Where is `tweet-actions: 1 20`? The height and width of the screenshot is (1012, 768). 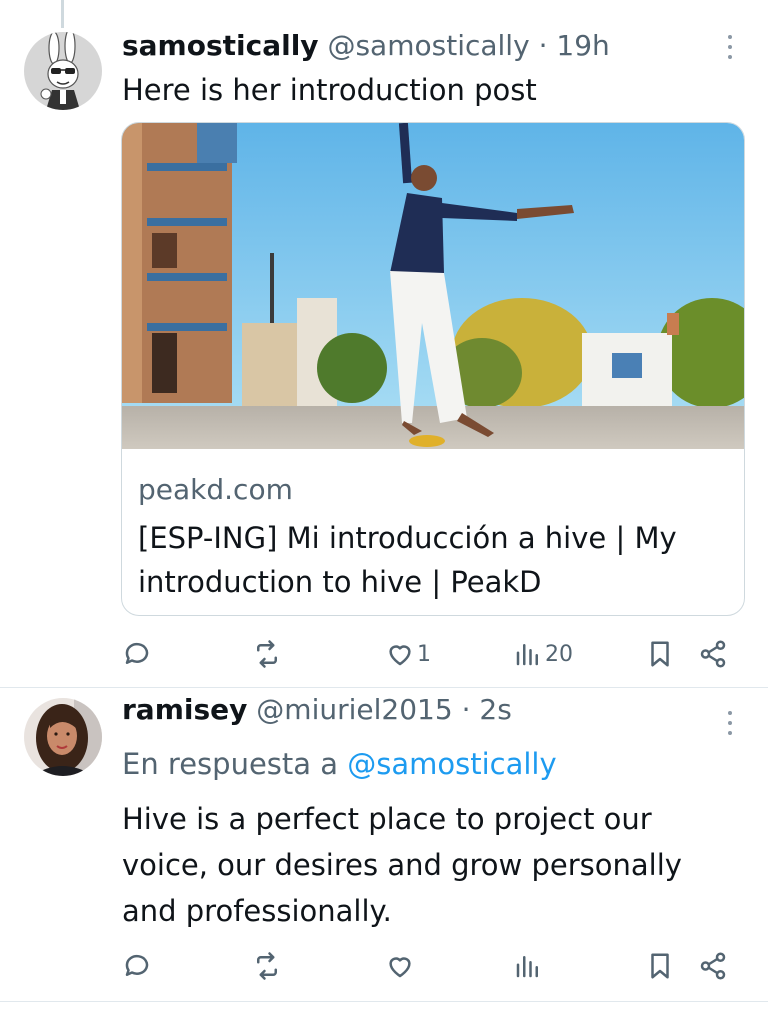
tweet-actions: 1 20 is located at coordinates (384, 654).